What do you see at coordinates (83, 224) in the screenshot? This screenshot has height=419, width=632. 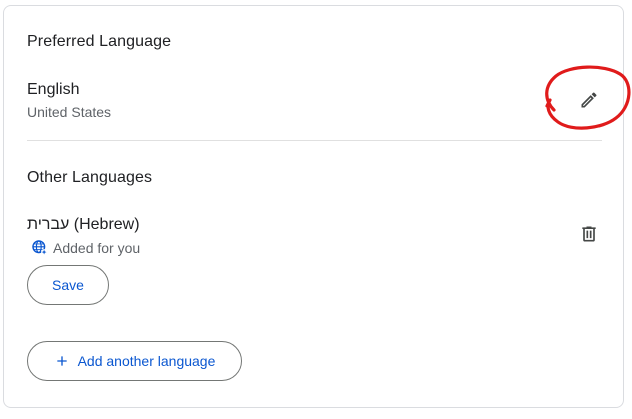 I see `other-language-name: עברית (Hebrew)` at bounding box center [83, 224].